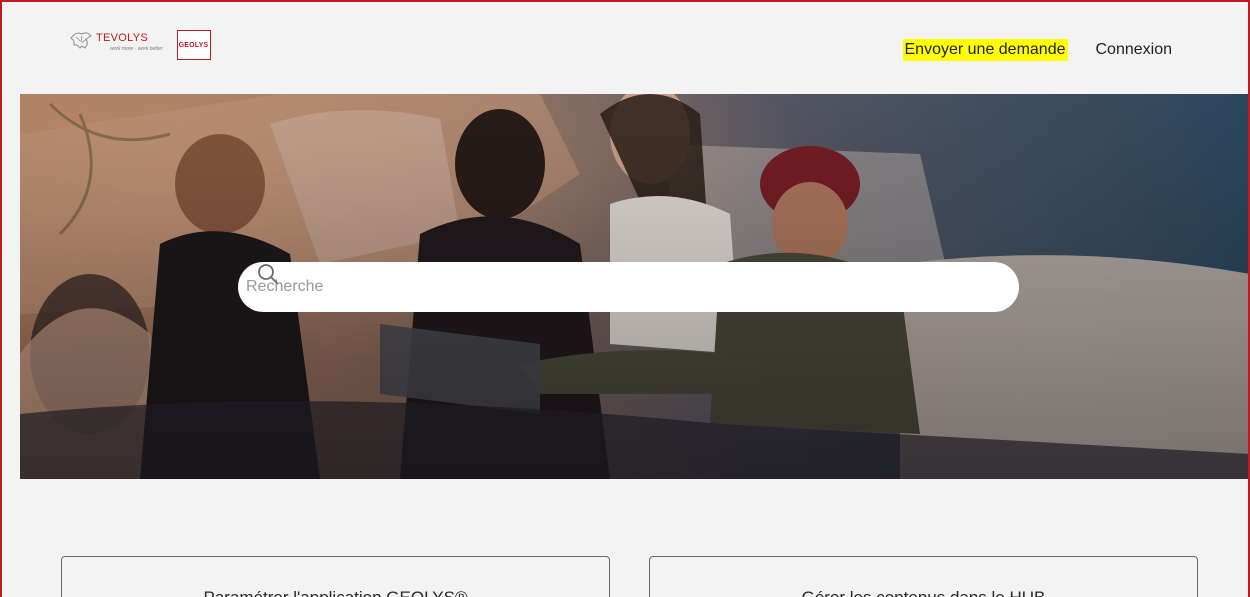  I want to click on brand-logos: TEVOLYS work more · work better GEOLYS, so click(139, 46).